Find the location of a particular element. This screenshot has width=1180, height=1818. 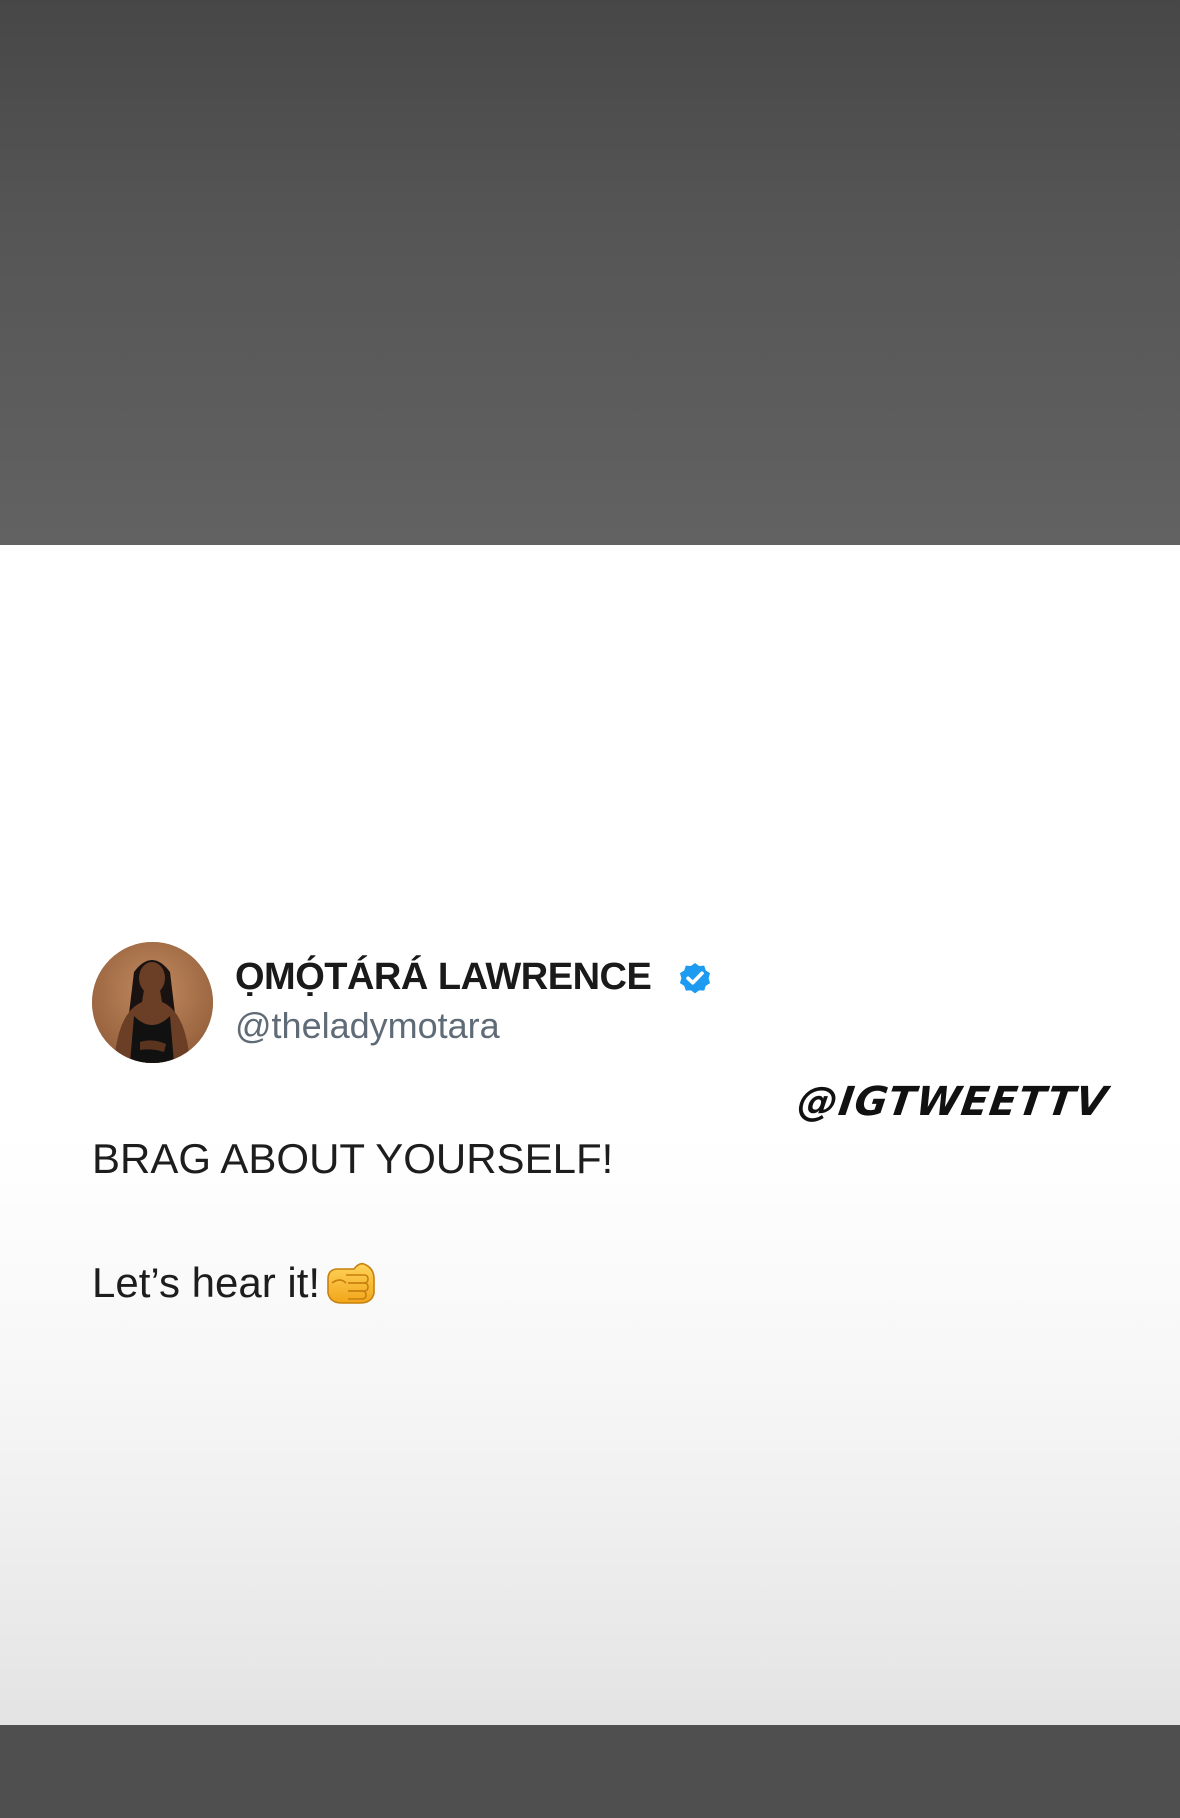

bottom-bar is located at coordinates (590, 1771).